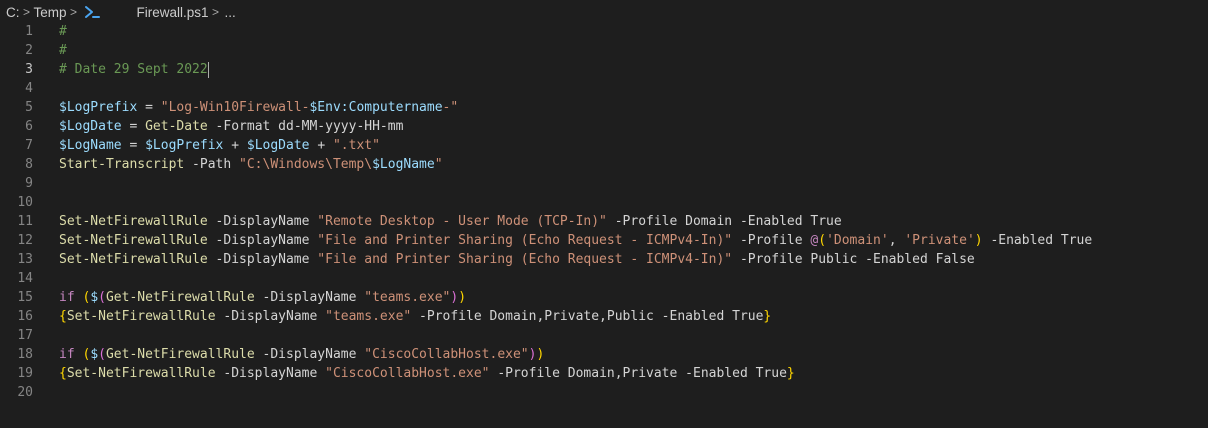 Image resolution: width=1208 pixels, height=428 pixels. Describe the element at coordinates (29, 145) in the screenshot. I see `line-number: 7` at that location.